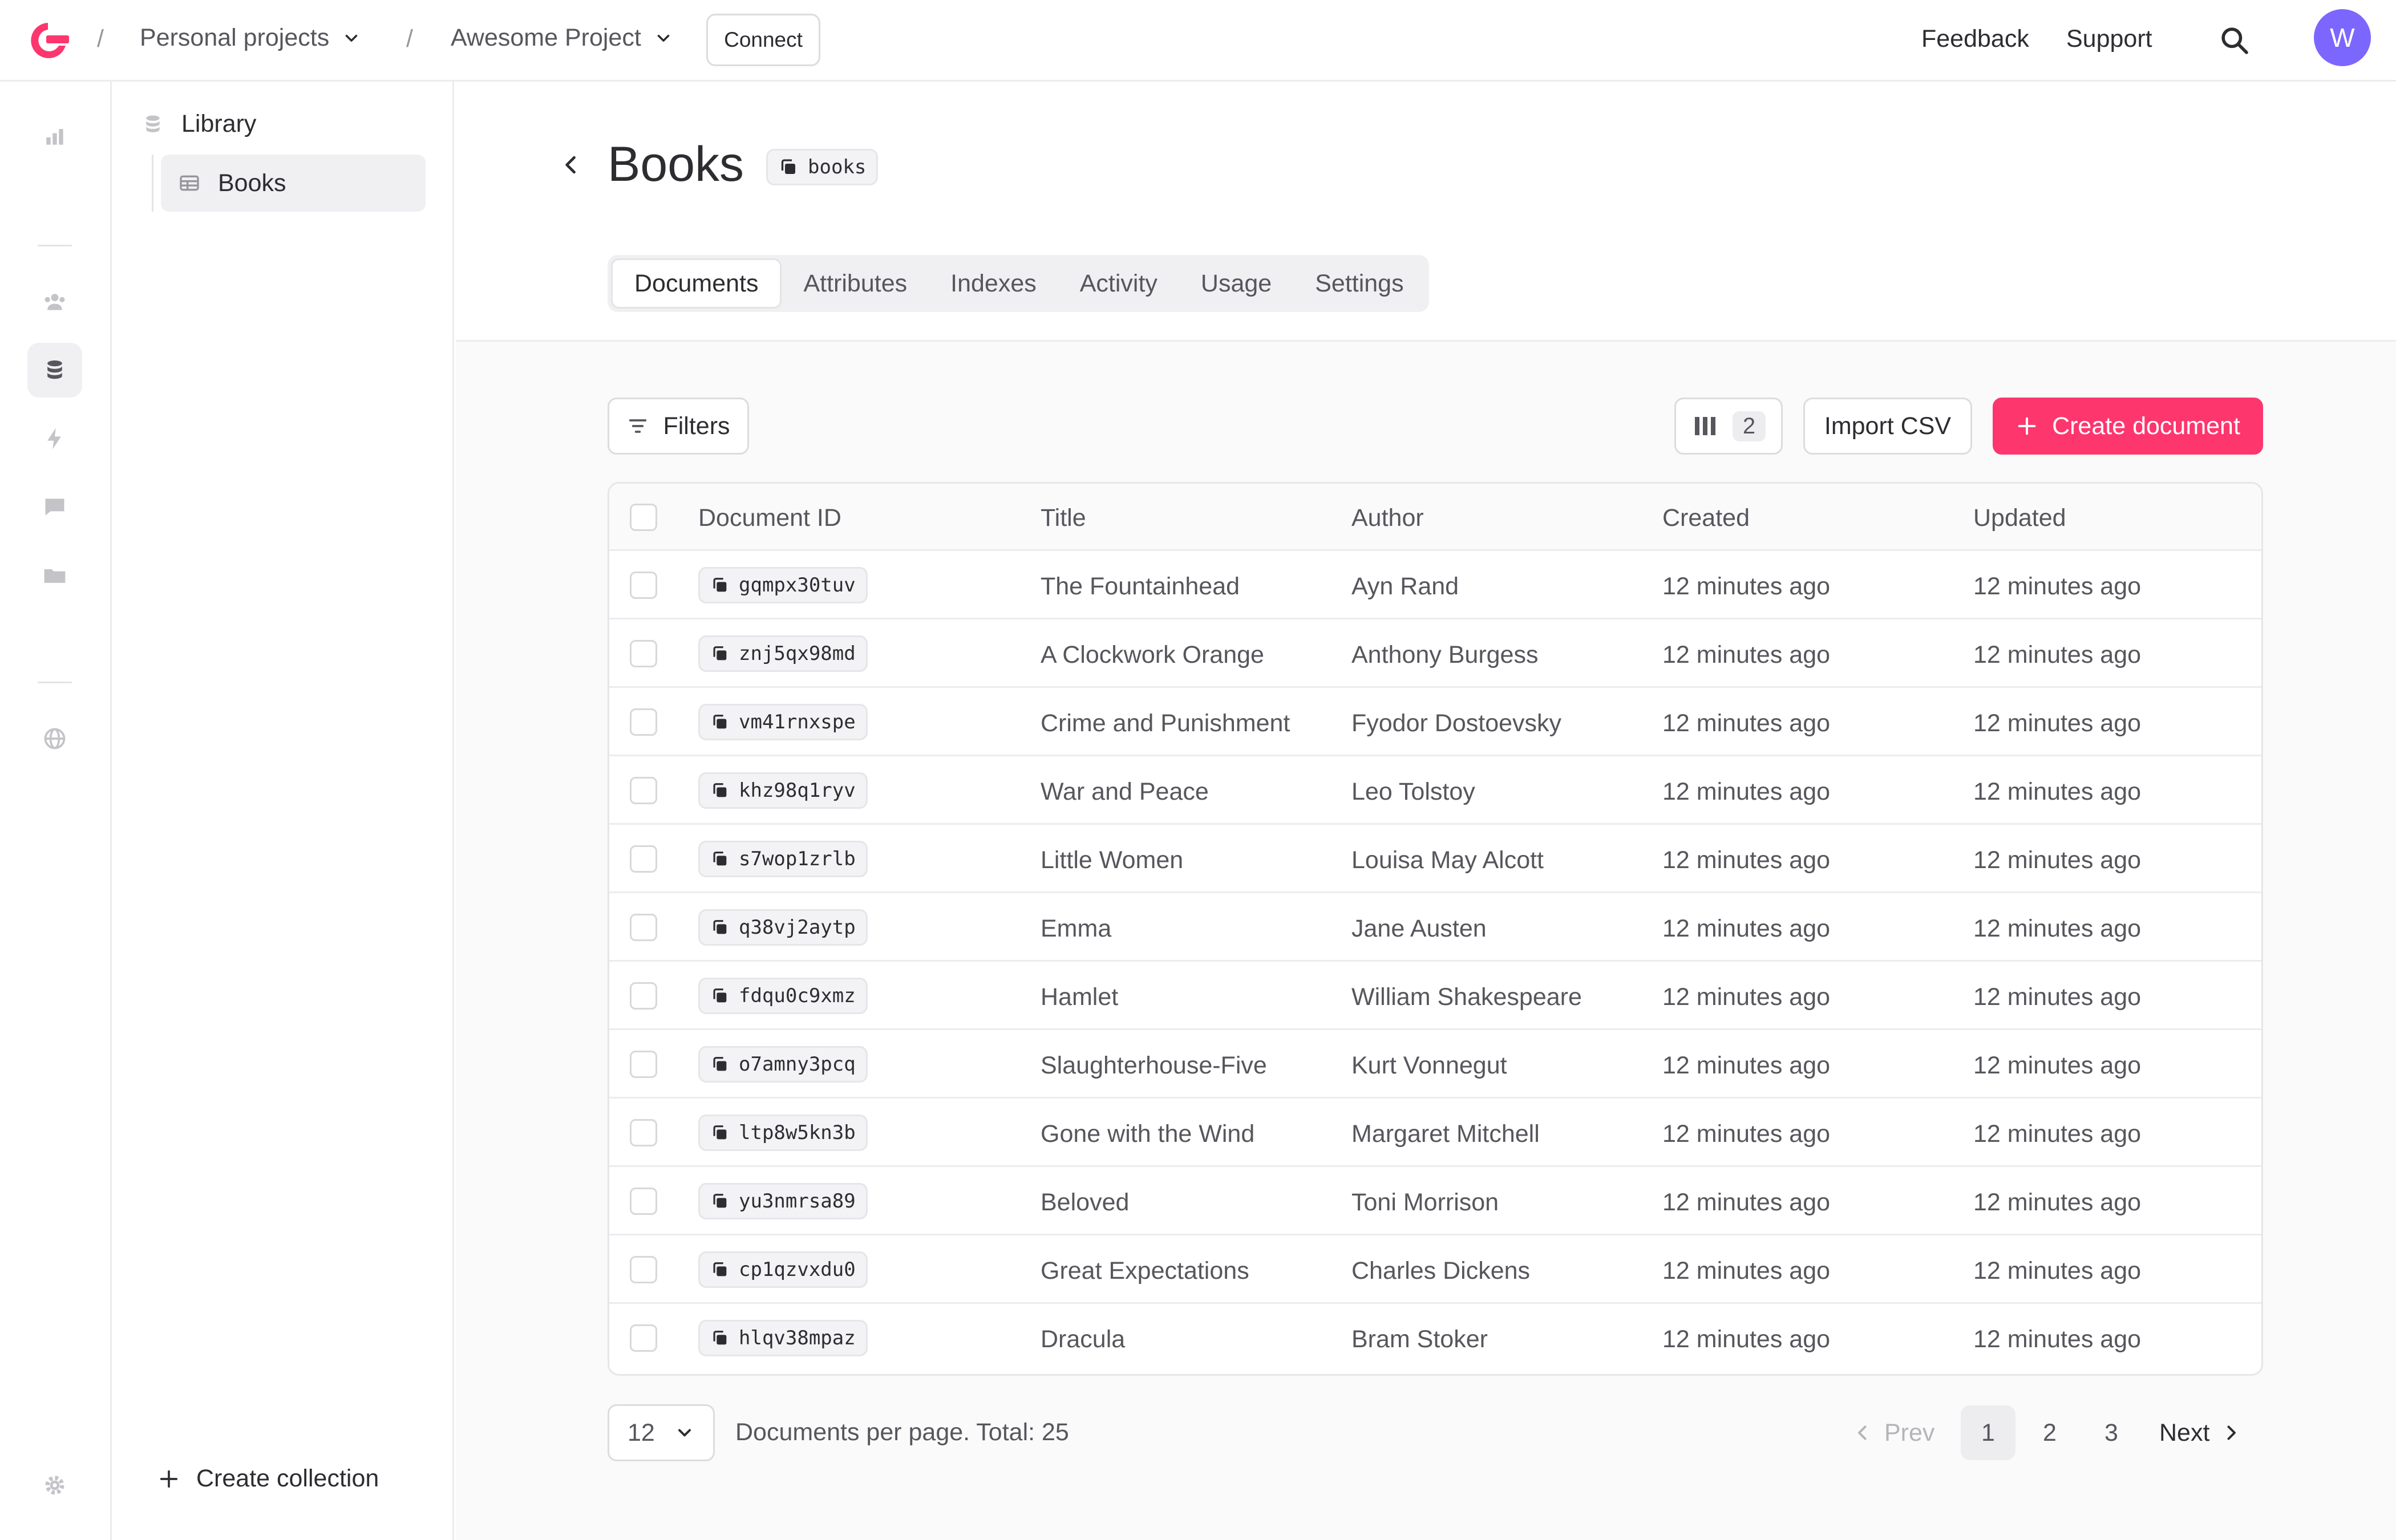 The height and width of the screenshot is (1540, 2396). I want to click on document-id-chip: q38vj2aytp, so click(783, 928).